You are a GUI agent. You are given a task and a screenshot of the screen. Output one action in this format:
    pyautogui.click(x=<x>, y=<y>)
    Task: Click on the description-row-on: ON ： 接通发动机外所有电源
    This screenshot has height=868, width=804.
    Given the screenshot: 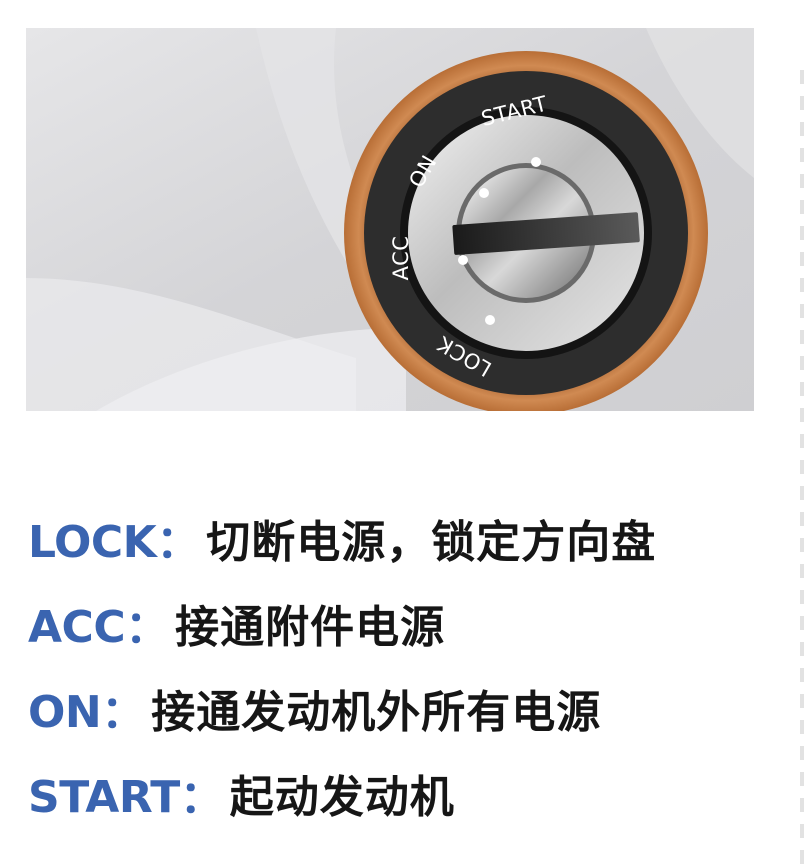 What is the action you would take?
    pyautogui.click(x=413, y=712)
    